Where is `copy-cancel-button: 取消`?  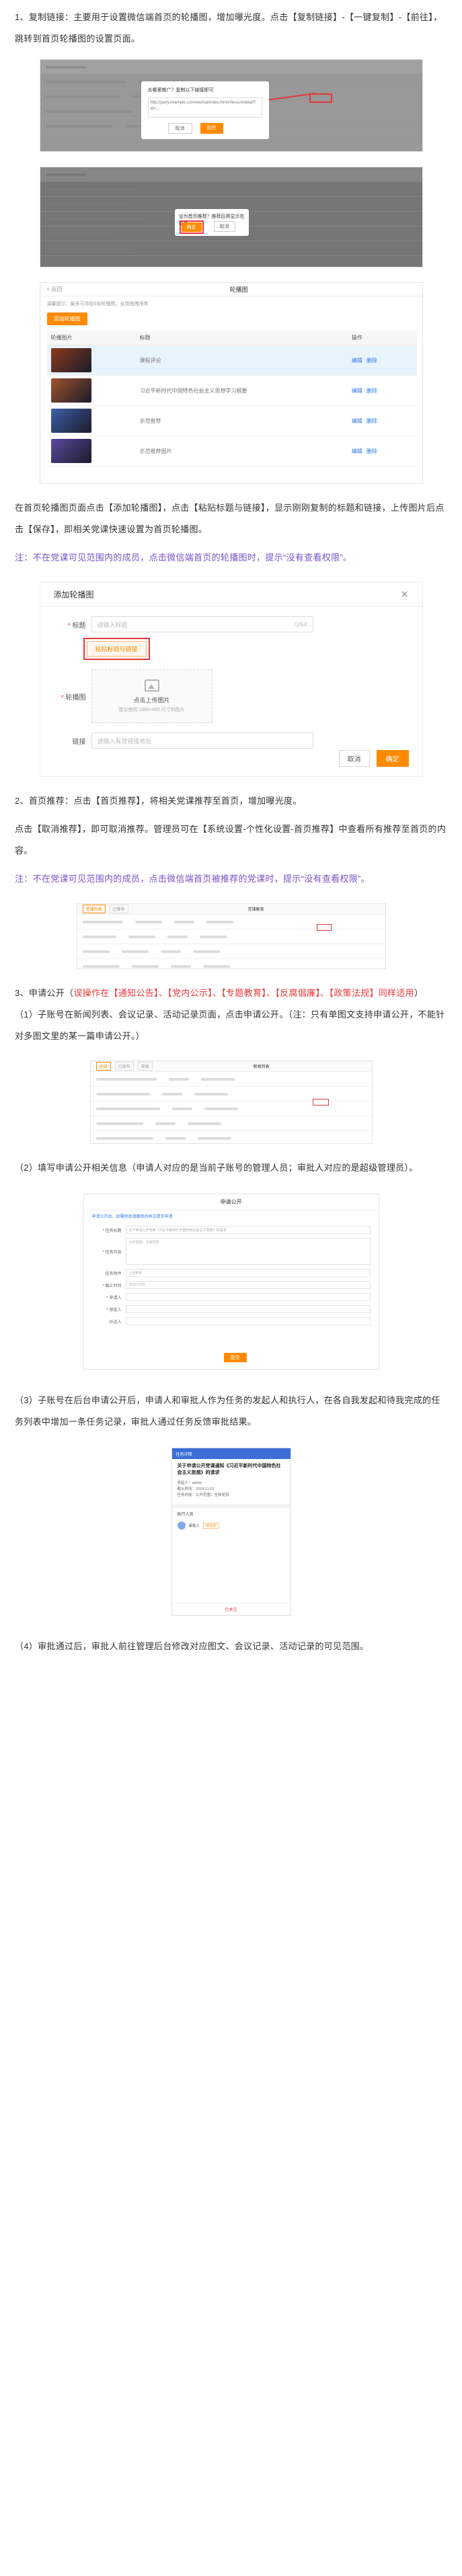 copy-cancel-button: 取消 is located at coordinates (179, 128).